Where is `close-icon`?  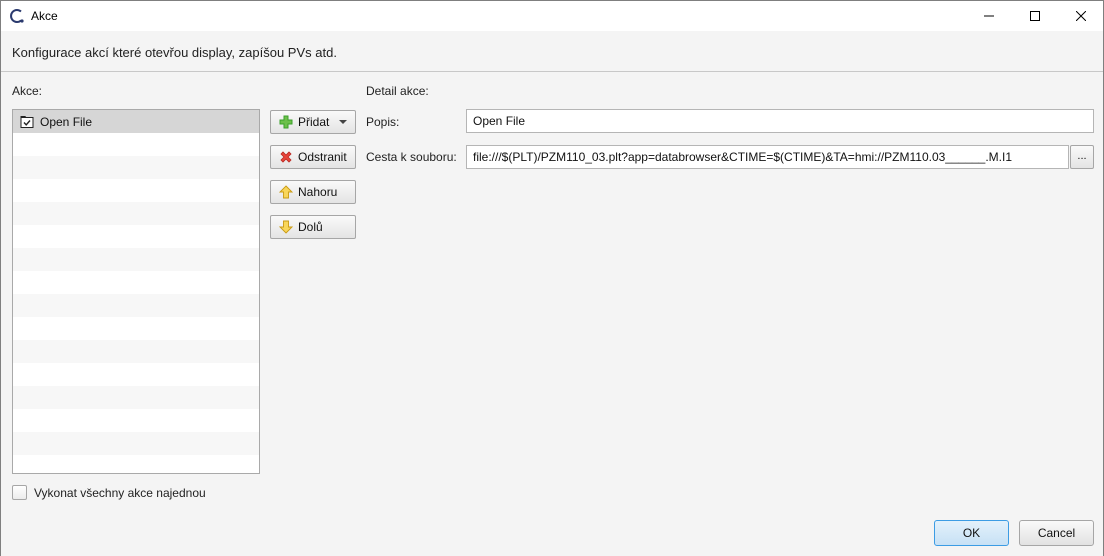
close-icon is located at coordinates (1081, 16).